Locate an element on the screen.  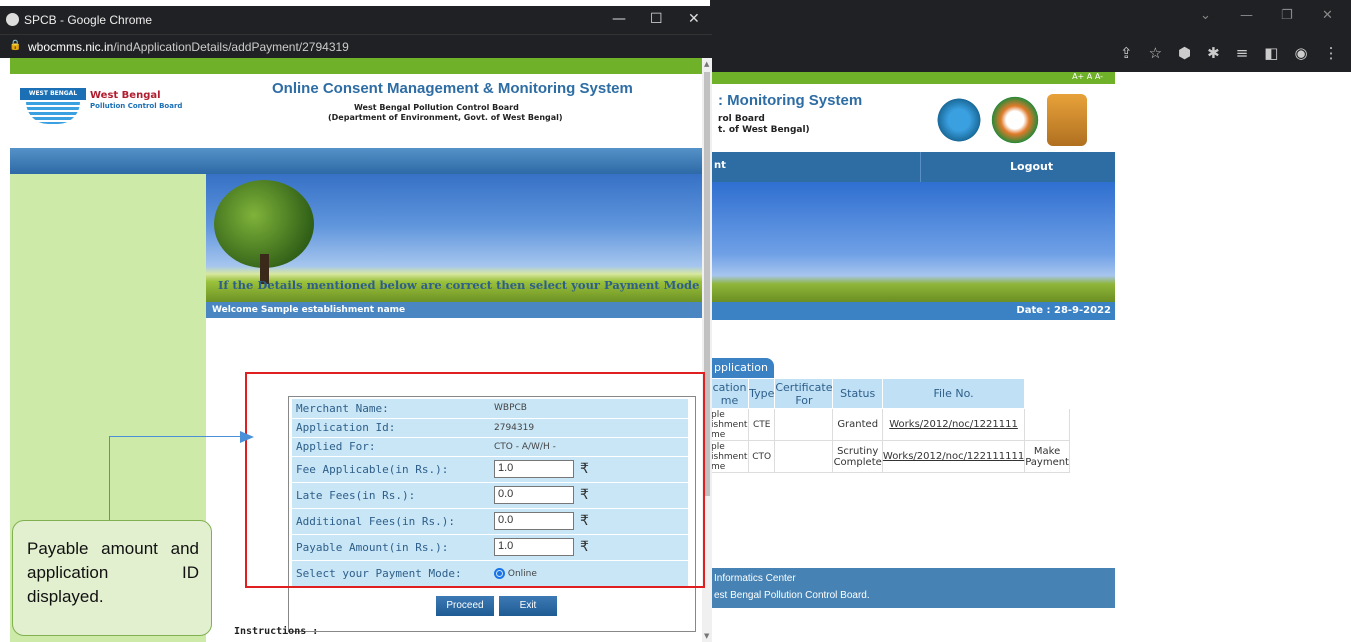
scroll-down-icon: ▼ is located at coordinates (706, 636).